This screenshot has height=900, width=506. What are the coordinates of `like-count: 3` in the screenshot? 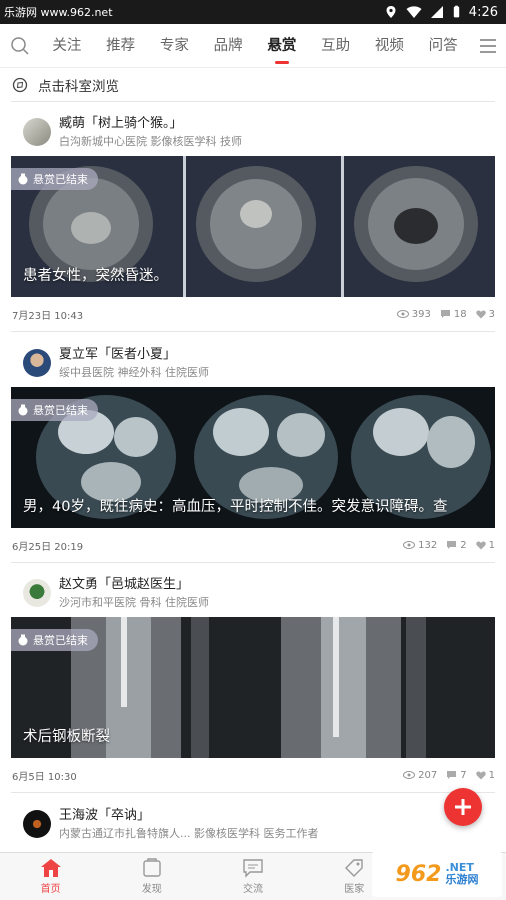 It's located at (485, 314).